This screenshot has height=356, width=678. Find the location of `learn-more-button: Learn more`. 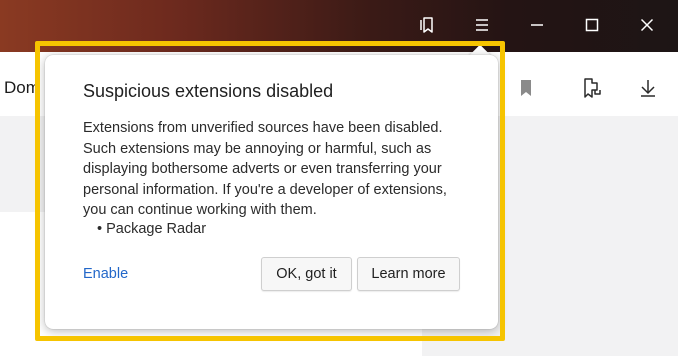

learn-more-button: Learn more is located at coordinates (408, 274).